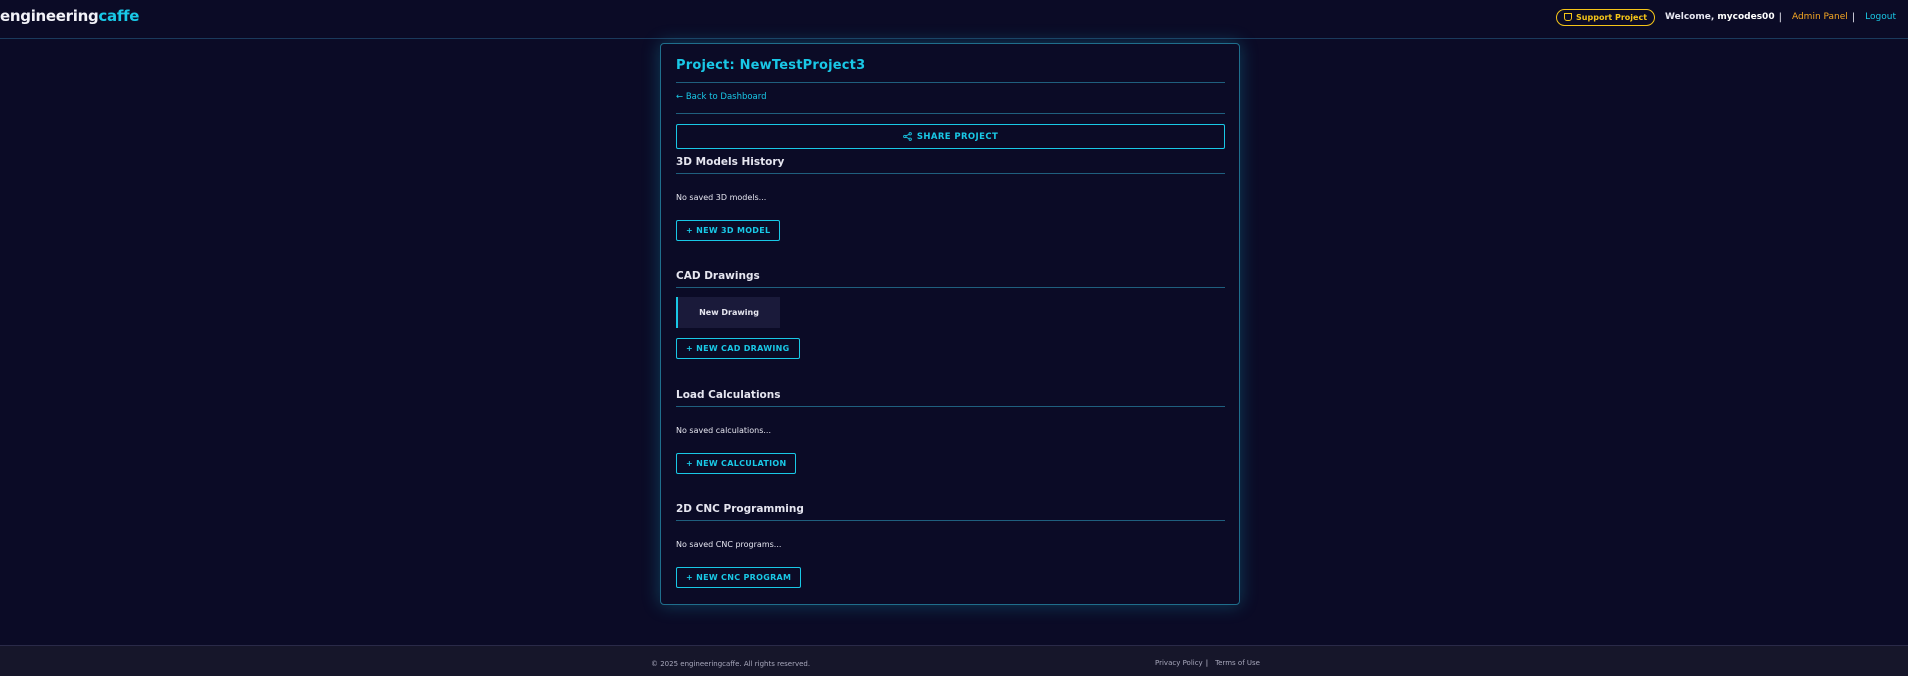 The height and width of the screenshot is (676, 1908). What do you see at coordinates (49, 16) in the screenshot?
I see `logo-main-text: engineering` at bounding box center [49, 16].